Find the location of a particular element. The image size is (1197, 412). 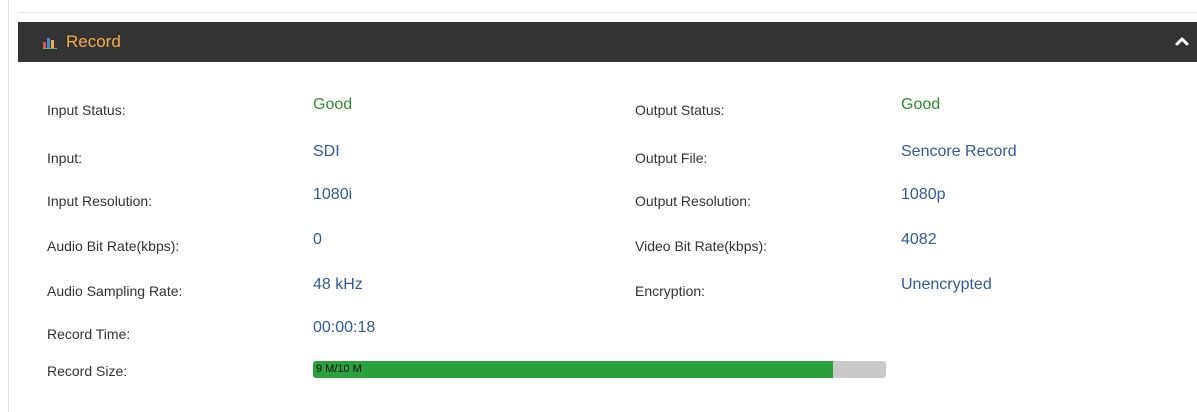

output-file-value: Sencore Record is located at coordinates (959, 151).